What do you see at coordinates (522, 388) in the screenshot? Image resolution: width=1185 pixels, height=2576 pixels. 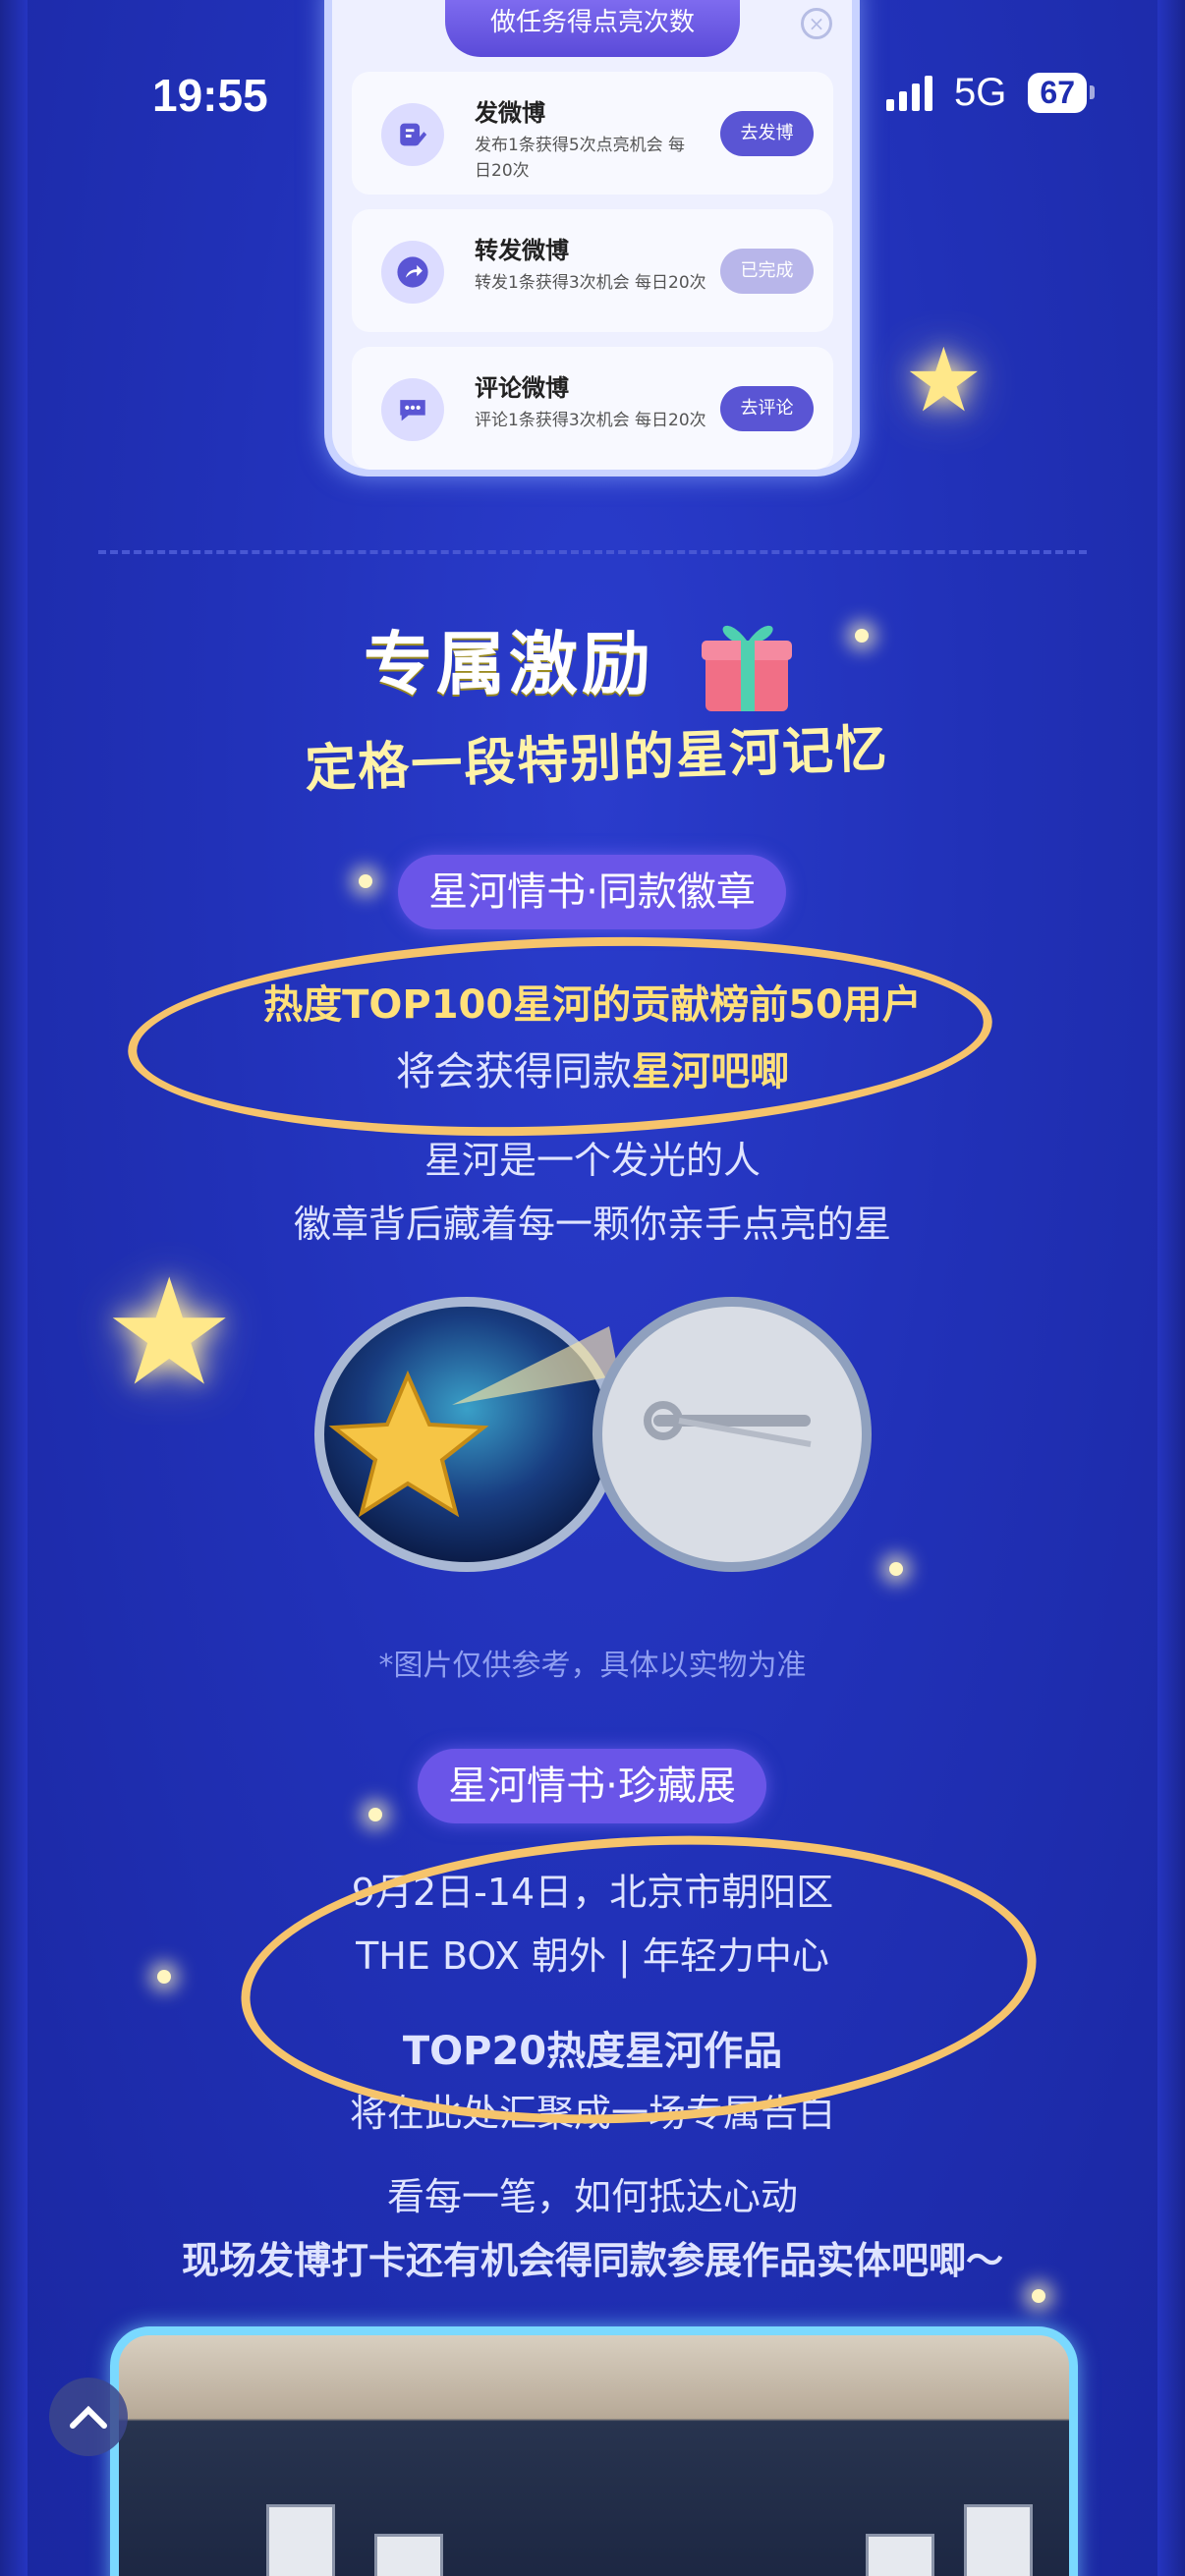 I see `task-name: 评论微博` at bounding box center [522, 388].